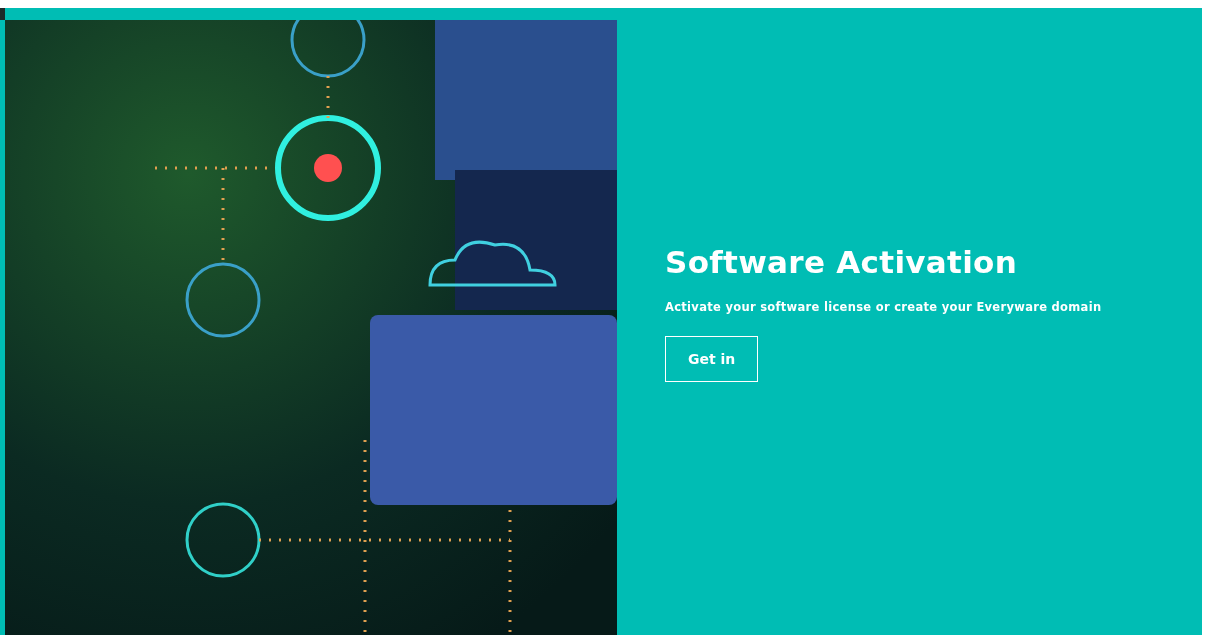 This screenshot has height=635, width=1208. I want to click on page-subtitle: Activate your software license or create your Everyware domain, so click(884, 306).